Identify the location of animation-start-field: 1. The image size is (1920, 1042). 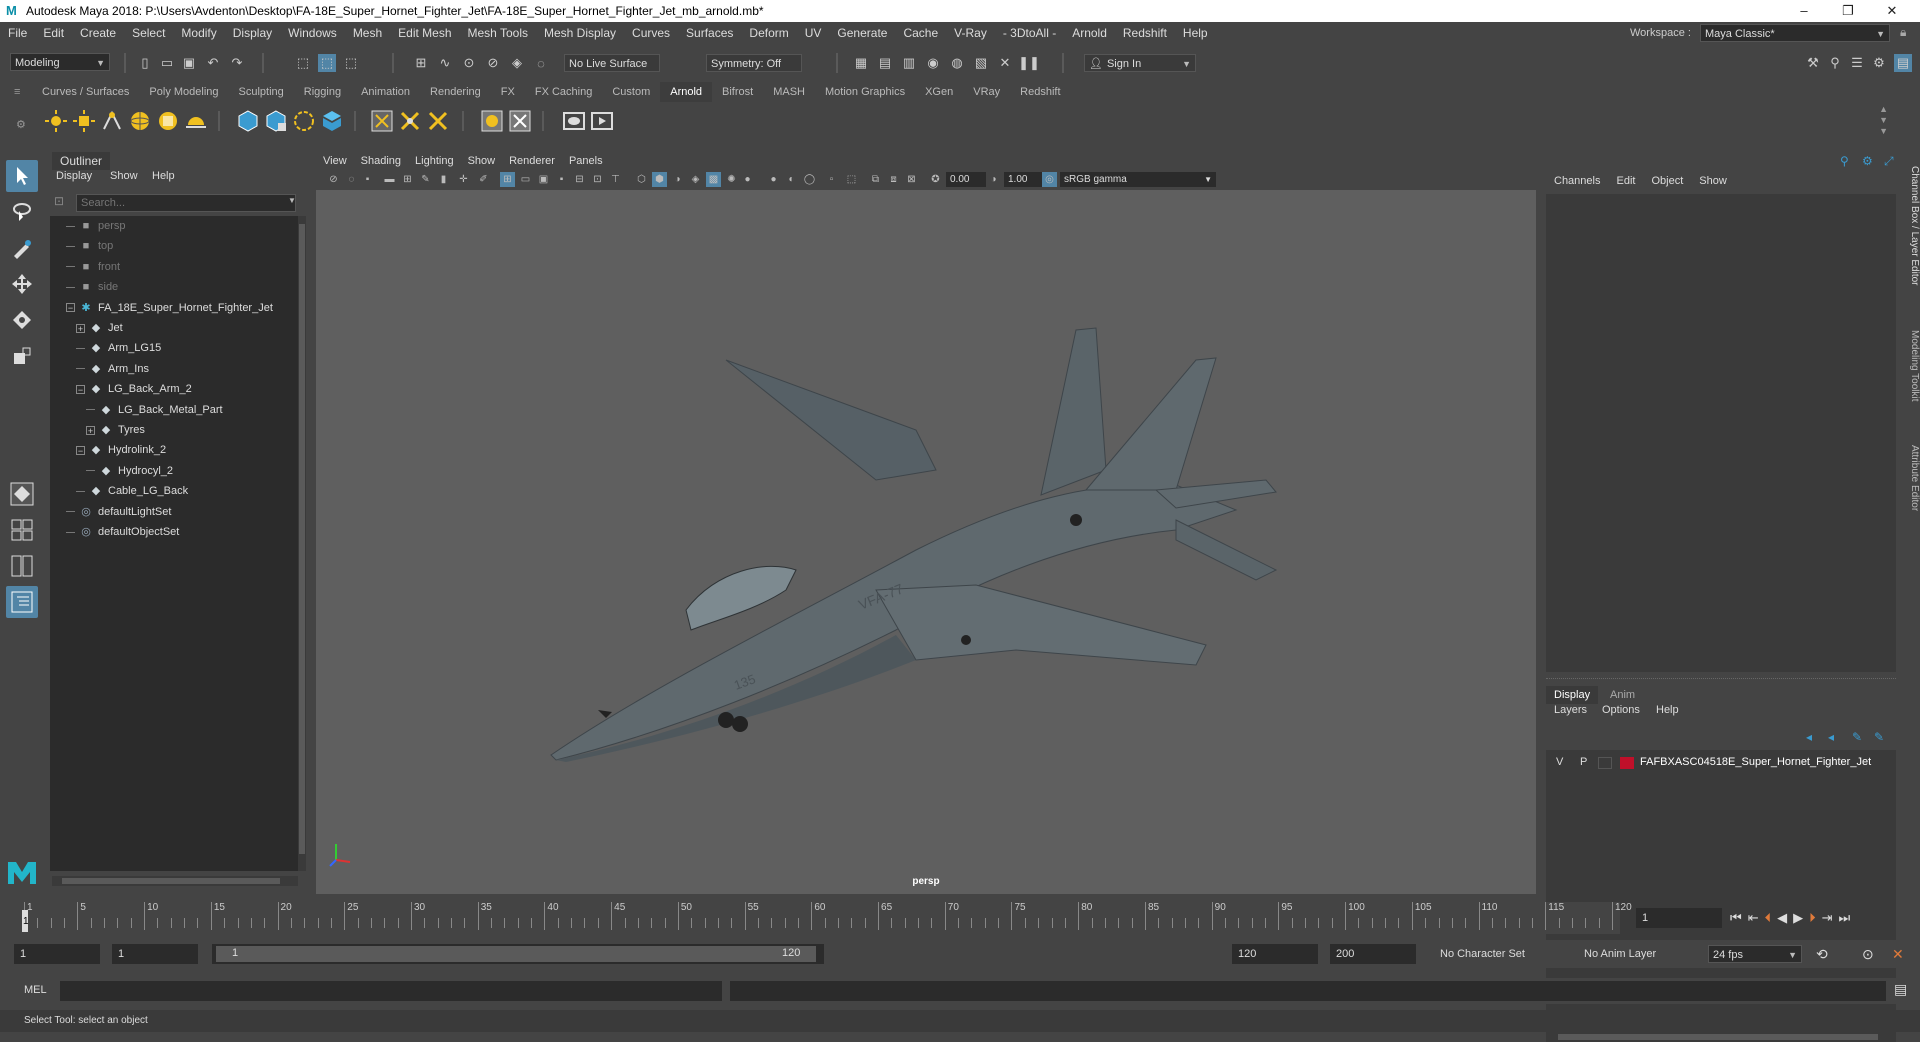
(57, 954).